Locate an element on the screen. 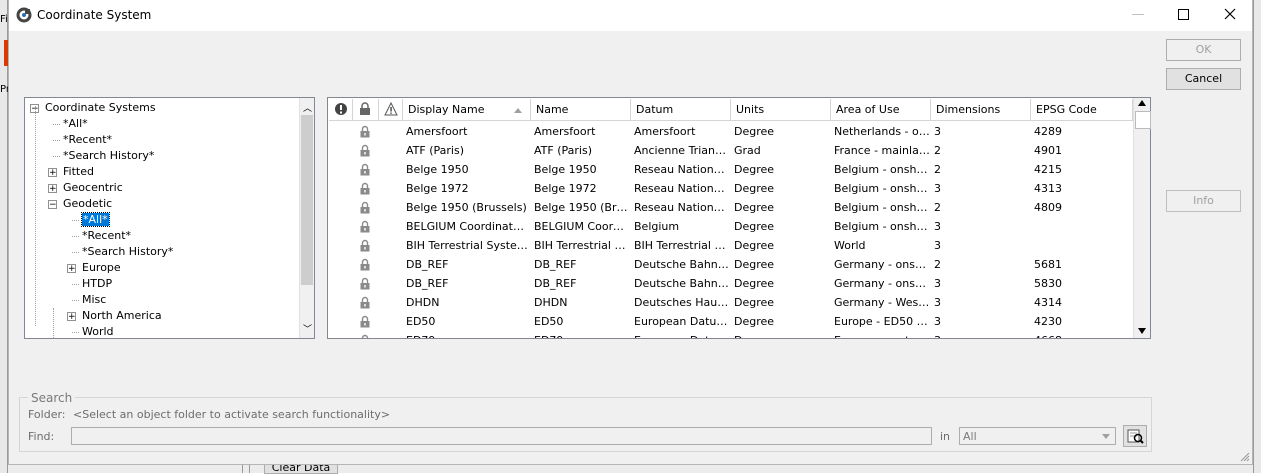 The image size is (1261, 475). folder-label: Folder: is located at coordinates (47, 414).